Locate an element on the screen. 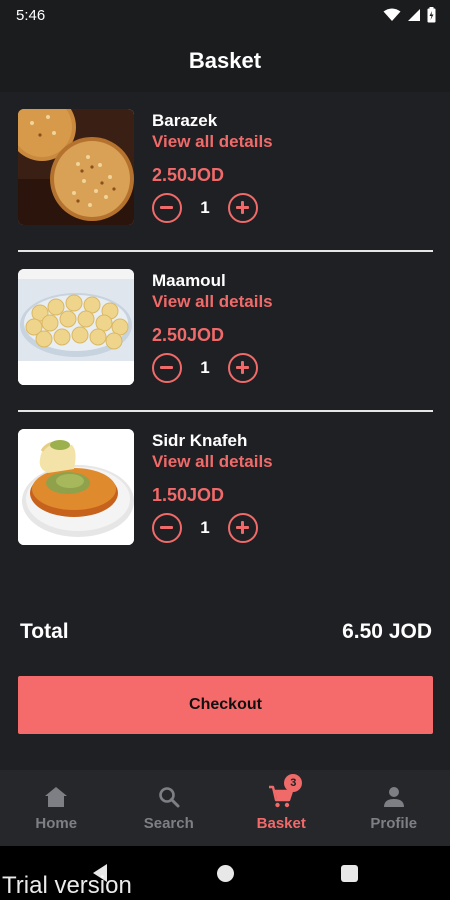 The height and width of the screenshot is (900, 450). total-label: Total is located at coordinates (44, 631).